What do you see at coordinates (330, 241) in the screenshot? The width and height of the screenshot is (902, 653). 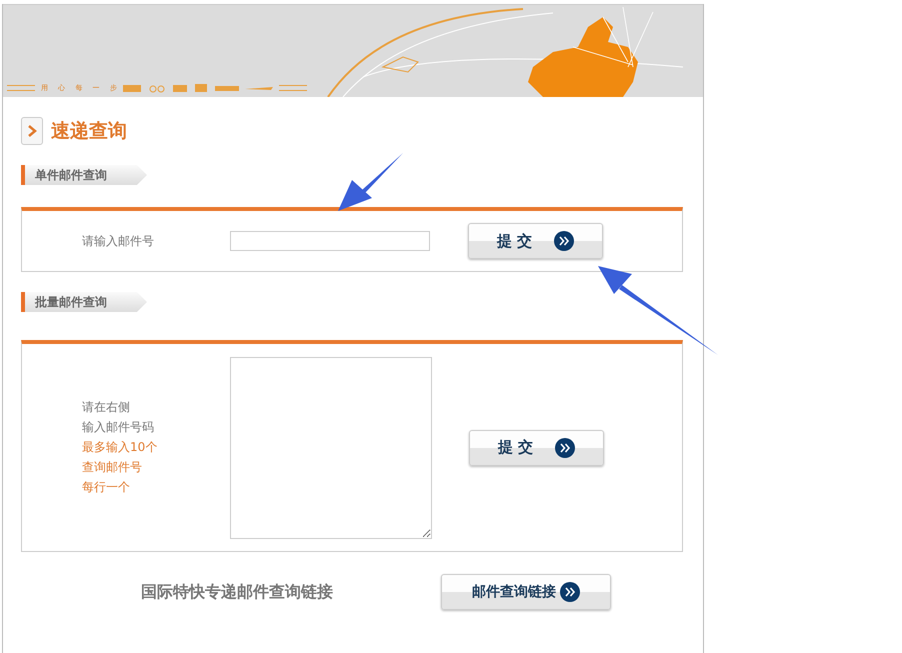 I see `tracking-number-field` at bounding box center [330, 241].